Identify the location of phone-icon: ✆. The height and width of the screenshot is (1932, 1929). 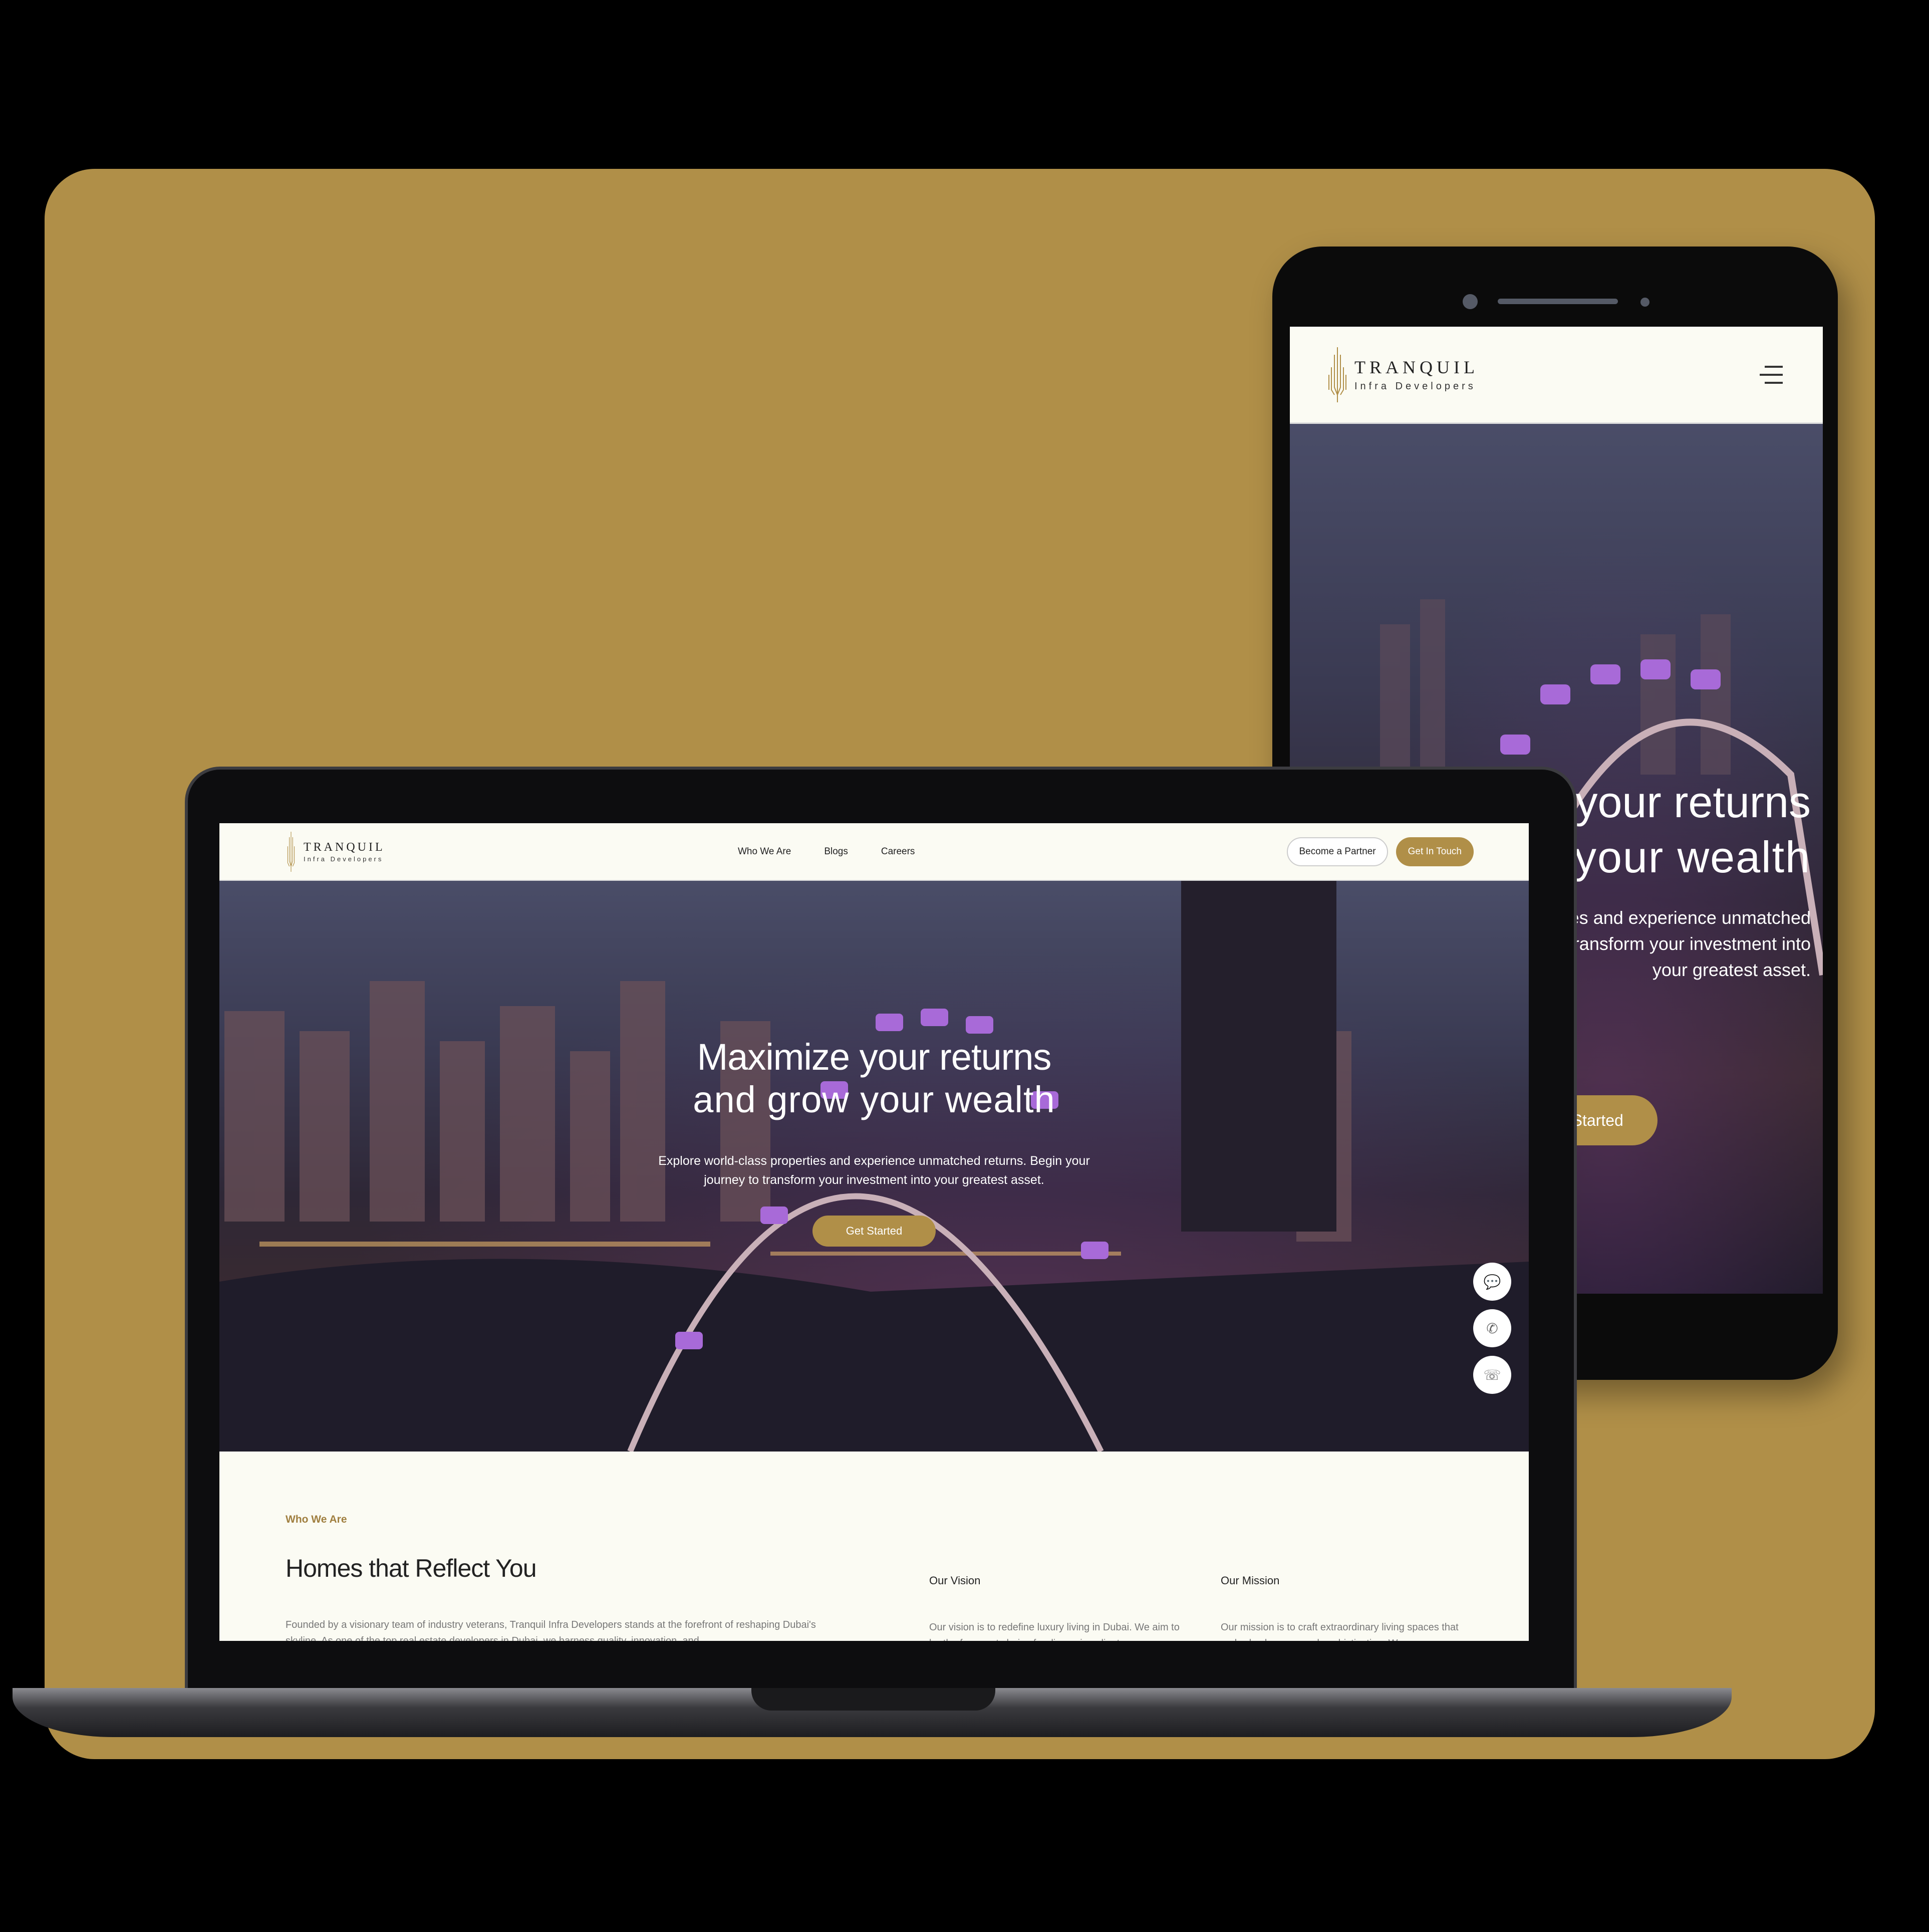
(1492, 1328).